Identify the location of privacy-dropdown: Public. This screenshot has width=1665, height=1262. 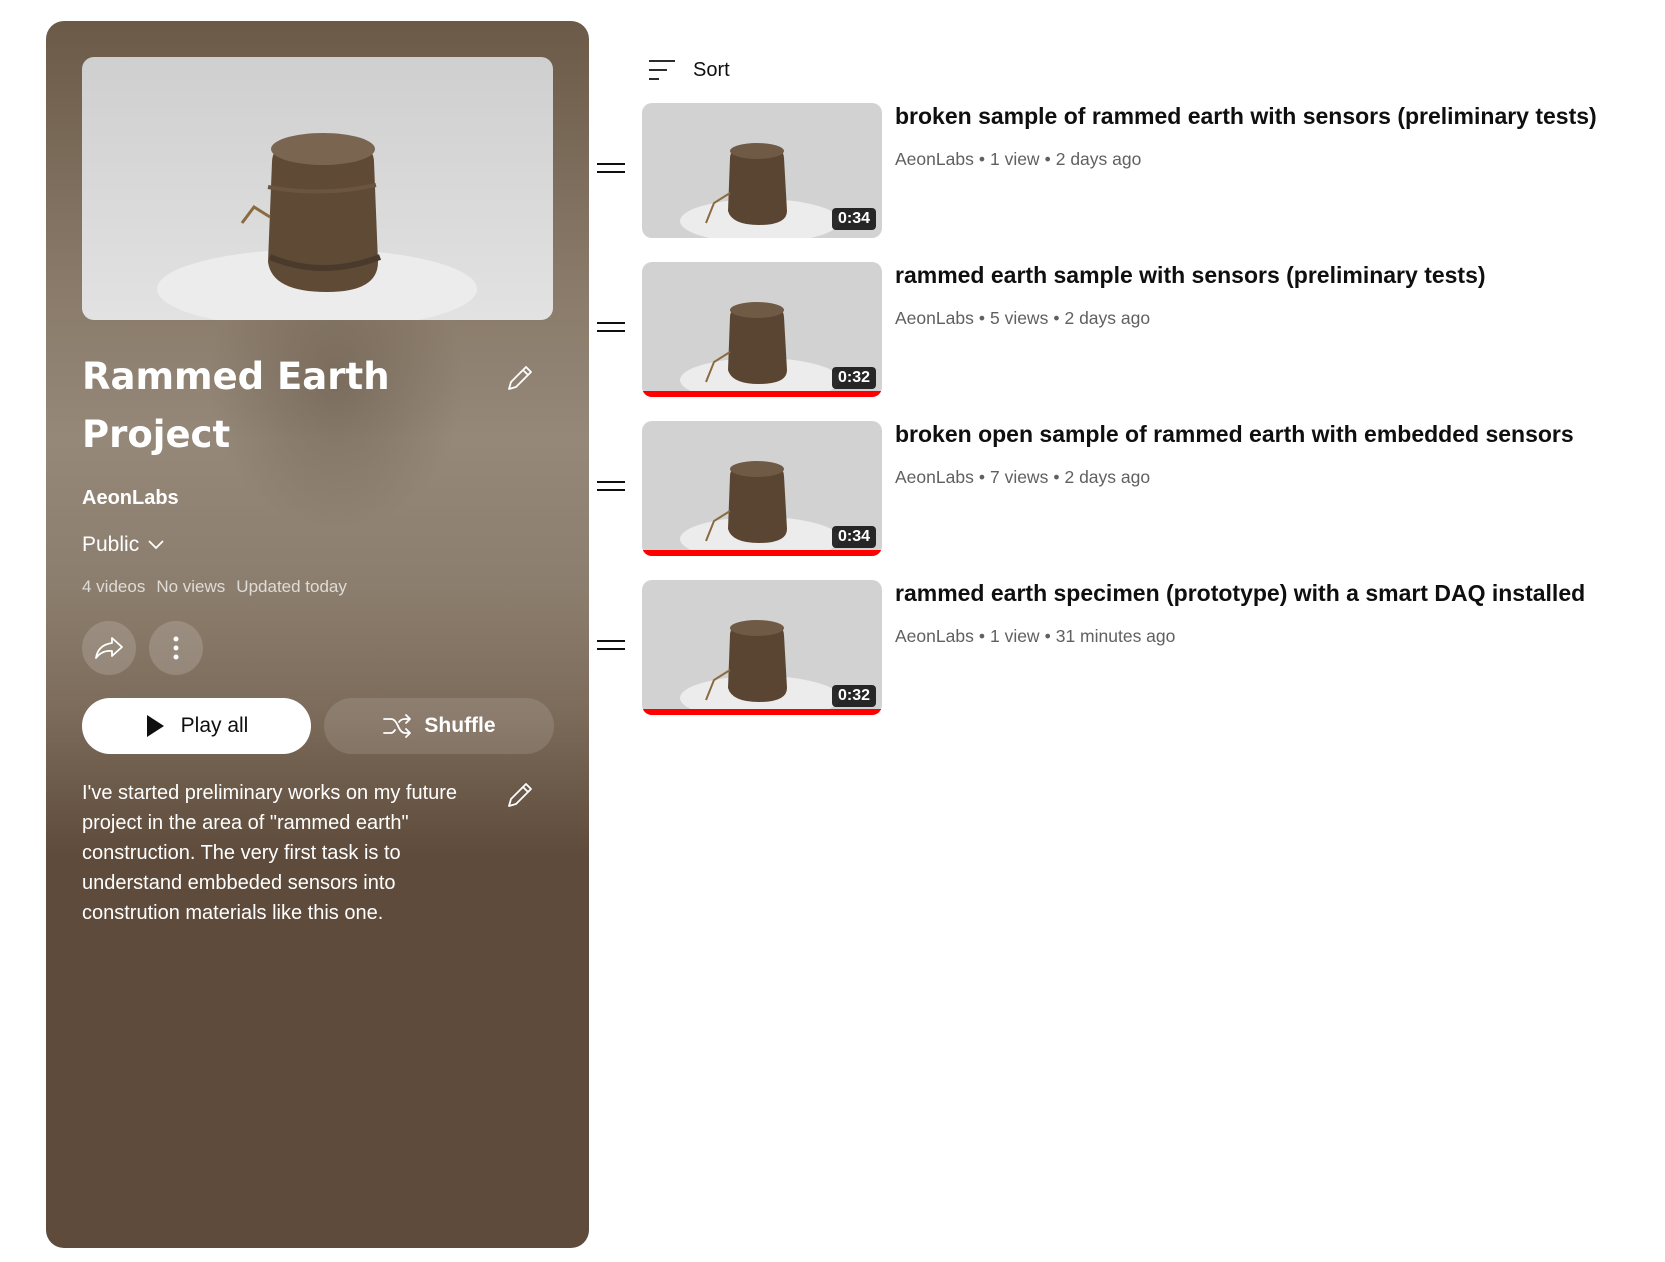
(123, 545).